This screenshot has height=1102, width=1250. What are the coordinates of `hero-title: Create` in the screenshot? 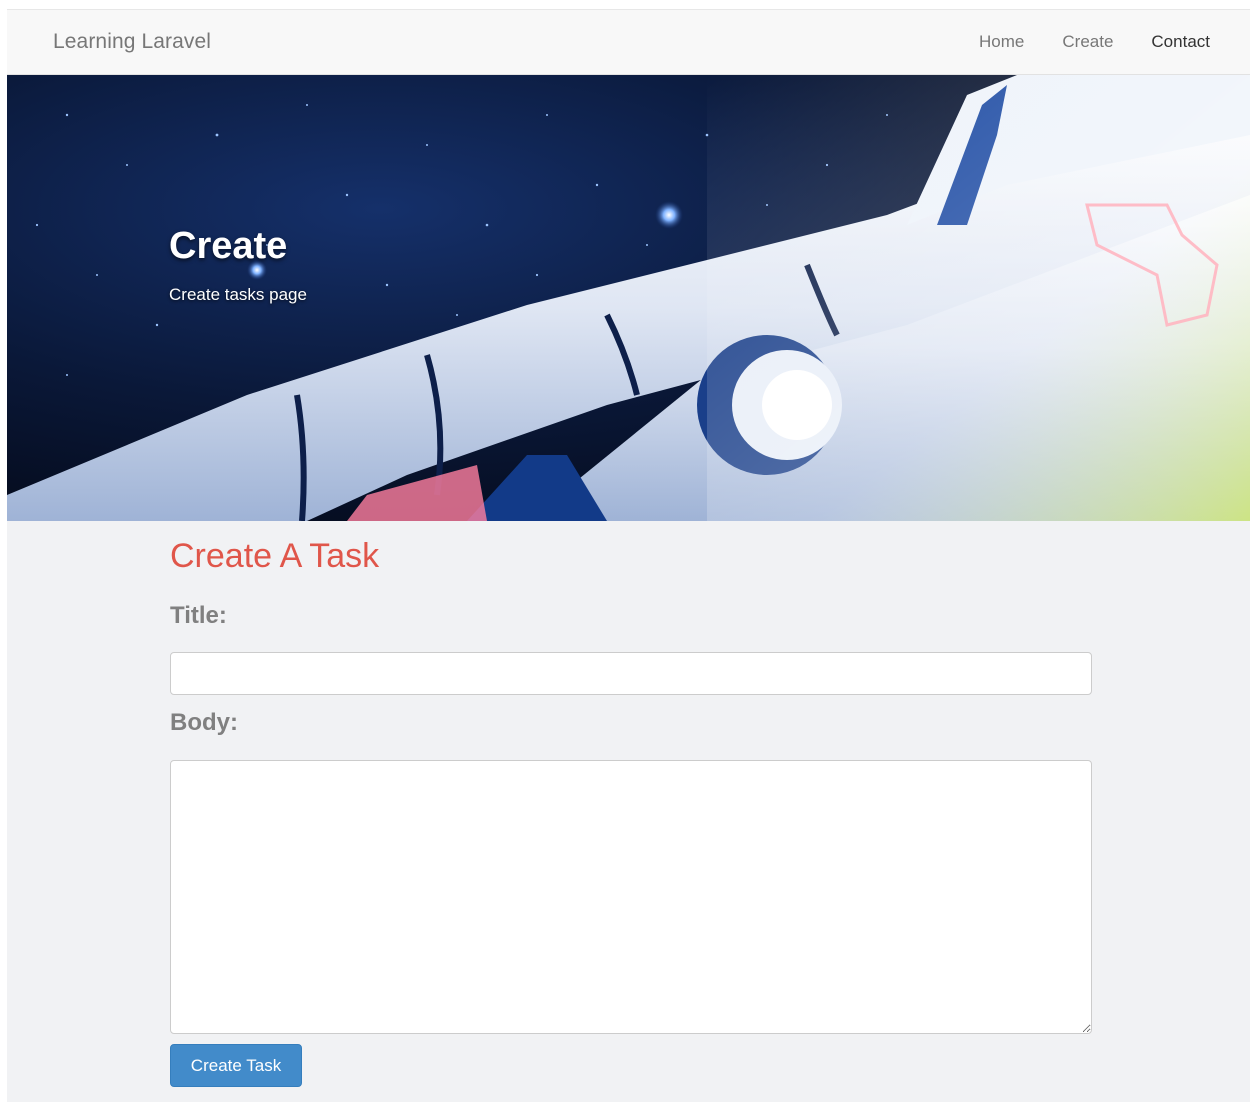 It's located at (228, 246).